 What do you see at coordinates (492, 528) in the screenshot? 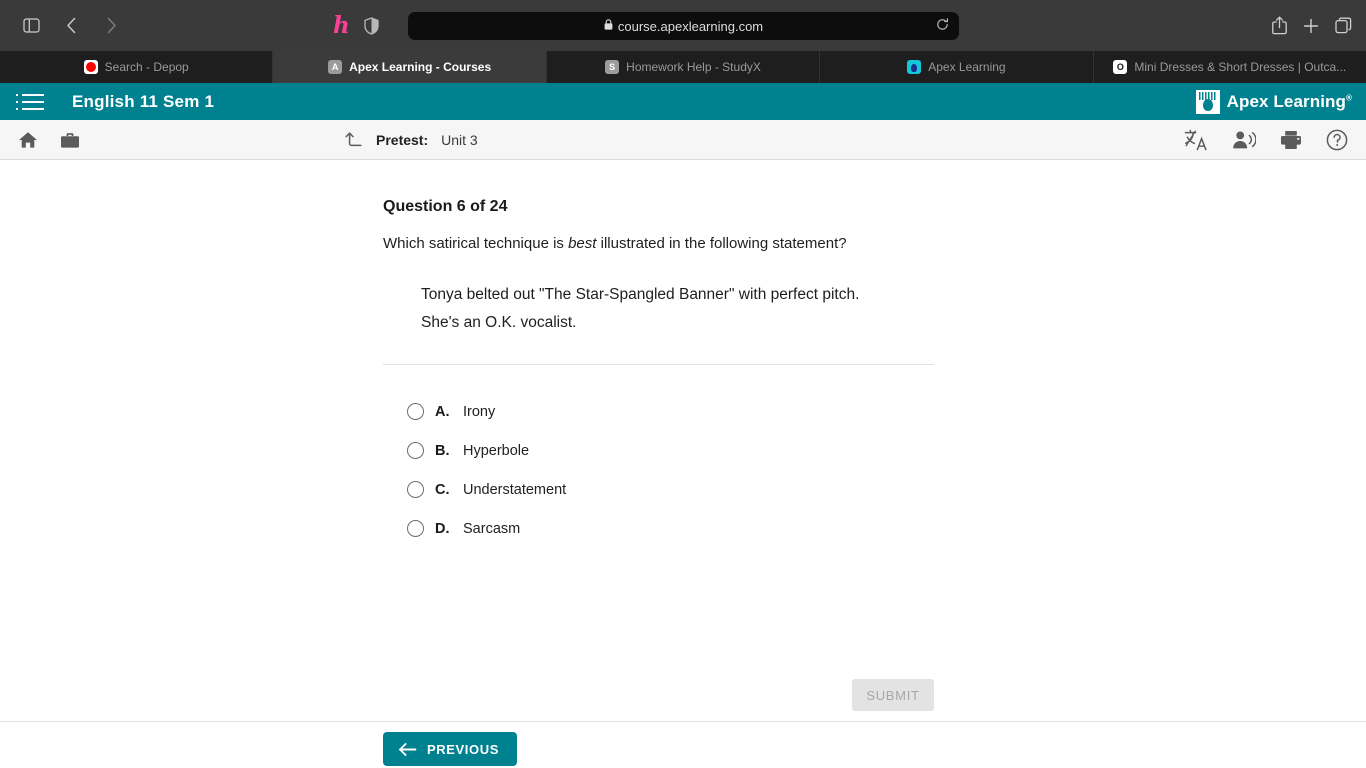
I see `option-text: Sarcasm` at bounding box center [492, 528].